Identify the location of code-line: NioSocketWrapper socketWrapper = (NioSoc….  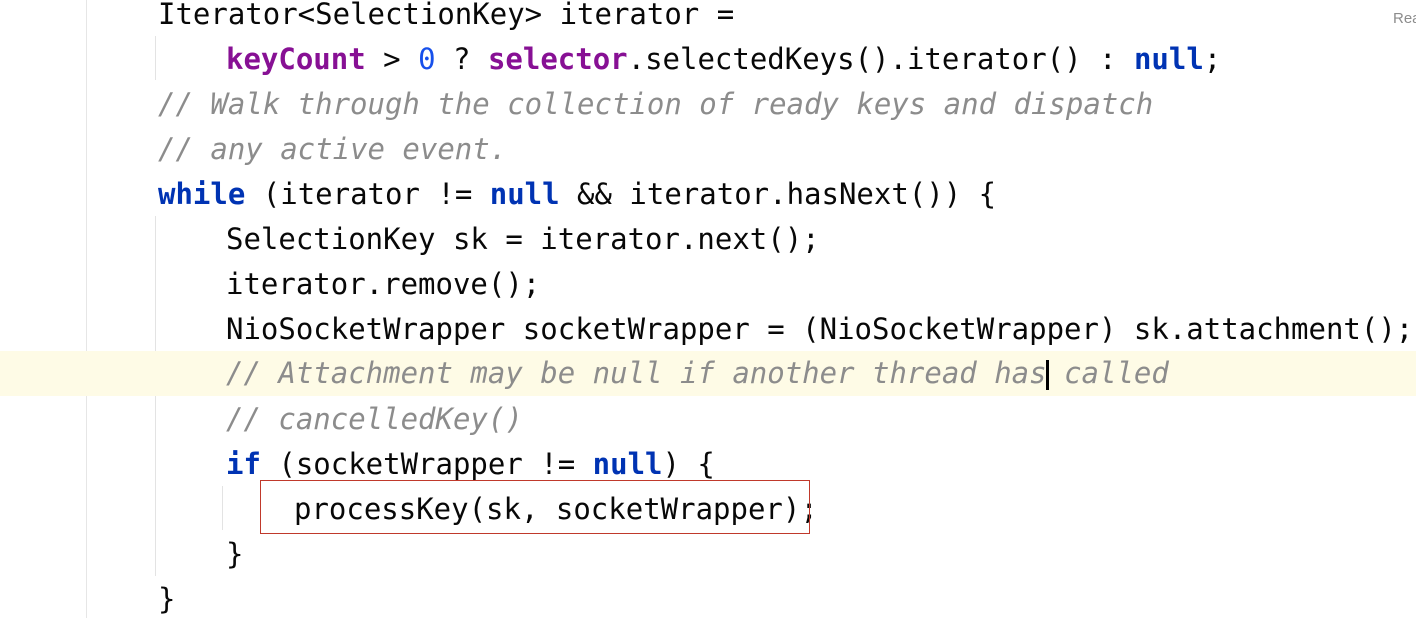
(708, 329).